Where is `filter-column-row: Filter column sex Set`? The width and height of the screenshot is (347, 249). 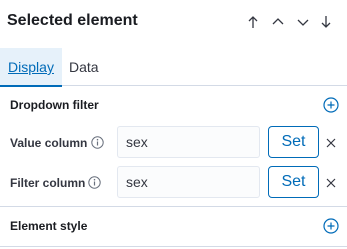 filter-column-row: Filter column sex Set is located at coordinates (173, 184).